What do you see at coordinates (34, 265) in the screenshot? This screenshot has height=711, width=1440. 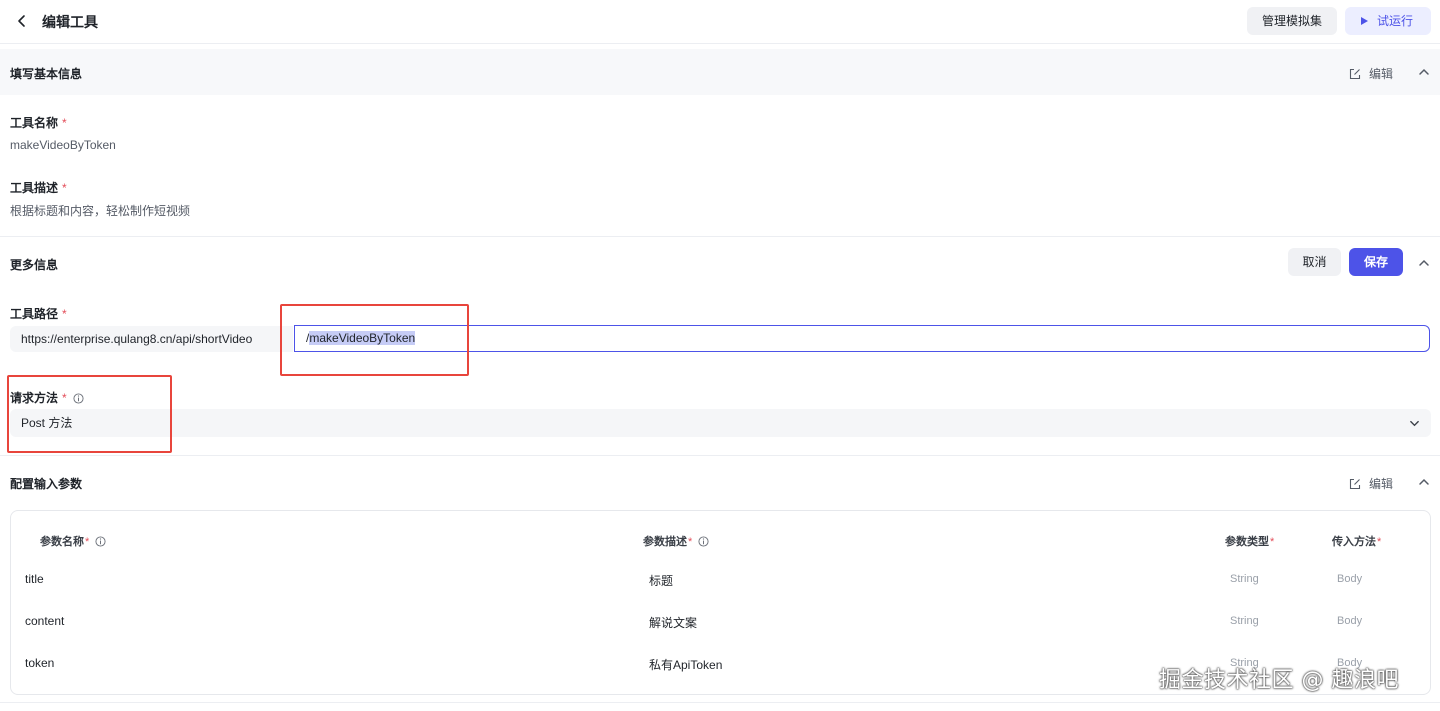 I see `more-info-title: 更多信息` at bounding box center [34, 265].